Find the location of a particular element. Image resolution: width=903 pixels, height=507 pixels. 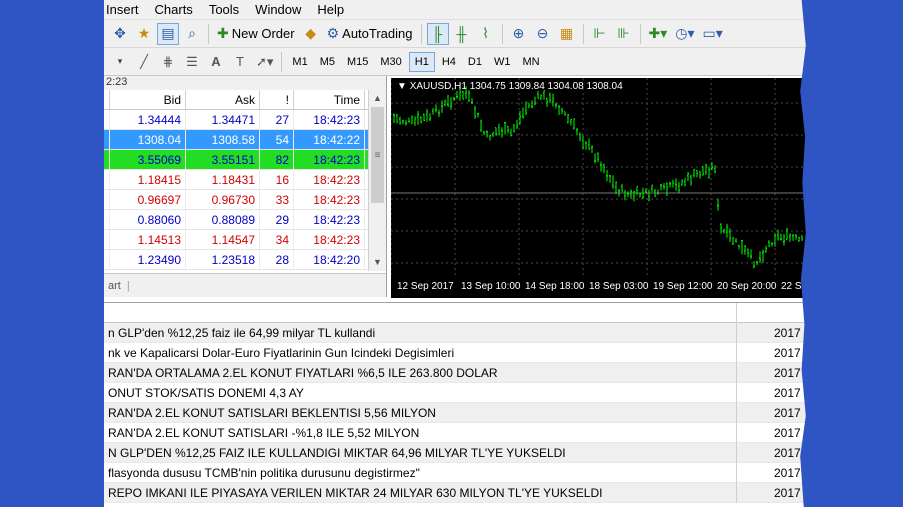

metaeditor-button: ◆ is located at coordinates (311, 34).